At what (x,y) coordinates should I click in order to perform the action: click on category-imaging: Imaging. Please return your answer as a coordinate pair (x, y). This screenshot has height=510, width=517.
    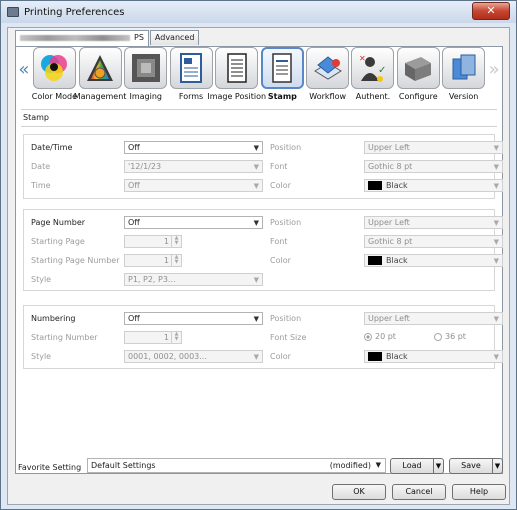
    Looking at the image, I should click on (145, 74).